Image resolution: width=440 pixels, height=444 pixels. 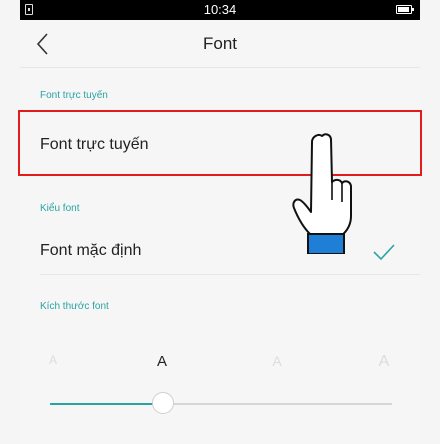 I want to click on header: Font, so click(x=220, y=44).